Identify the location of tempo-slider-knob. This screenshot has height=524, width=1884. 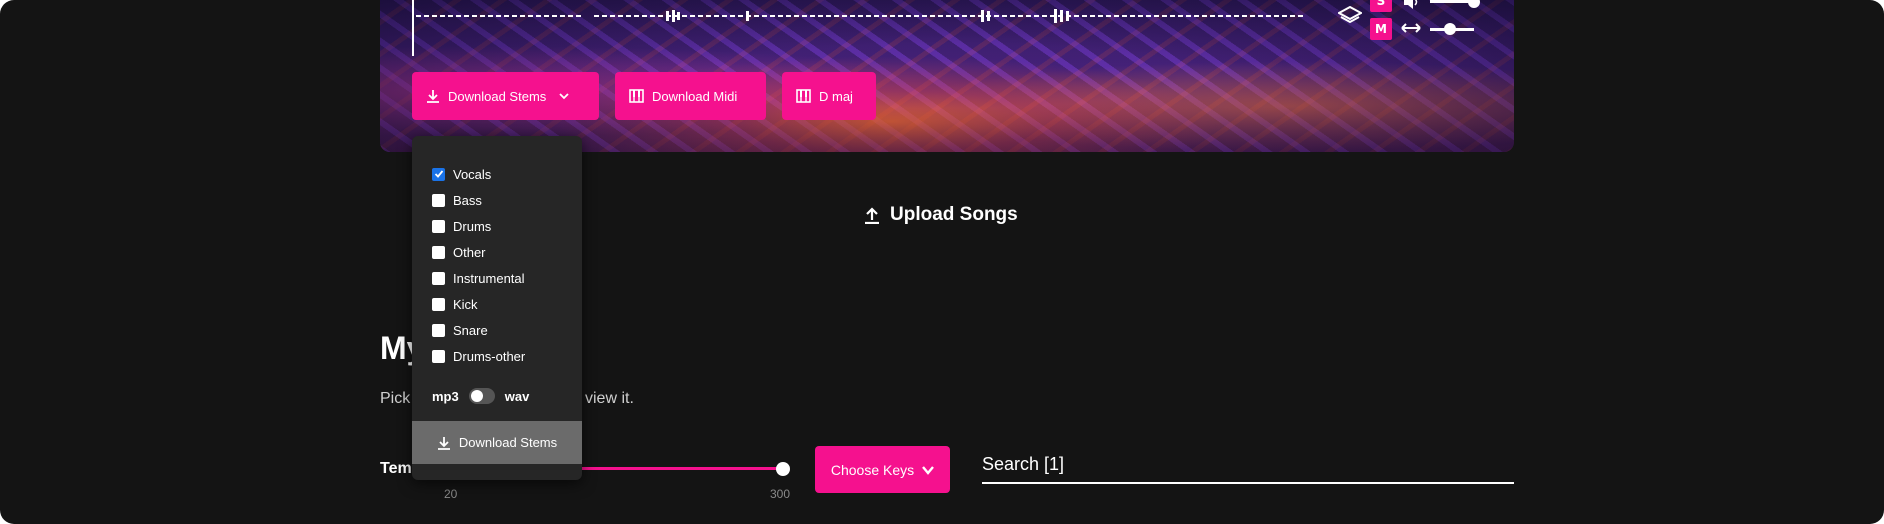
(783, 469).